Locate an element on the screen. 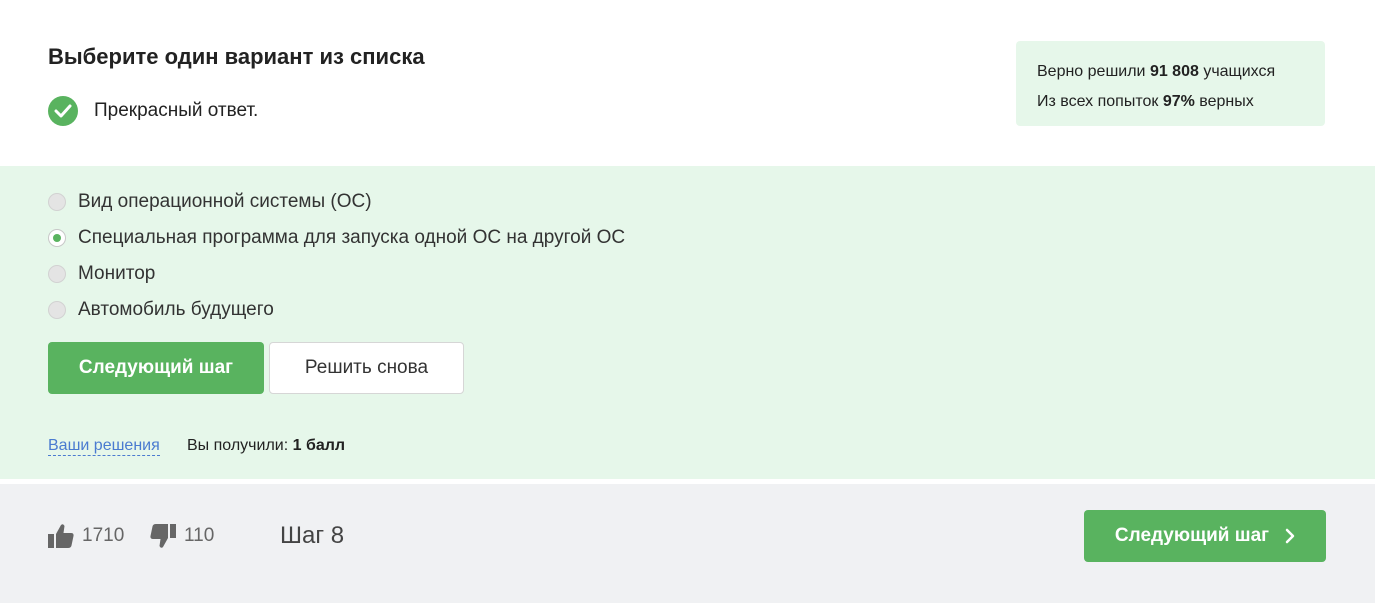 Image resolution: width=1375 pixels, height=603 pixels. thumbs-up-icon is located at coordinates (61, 536).